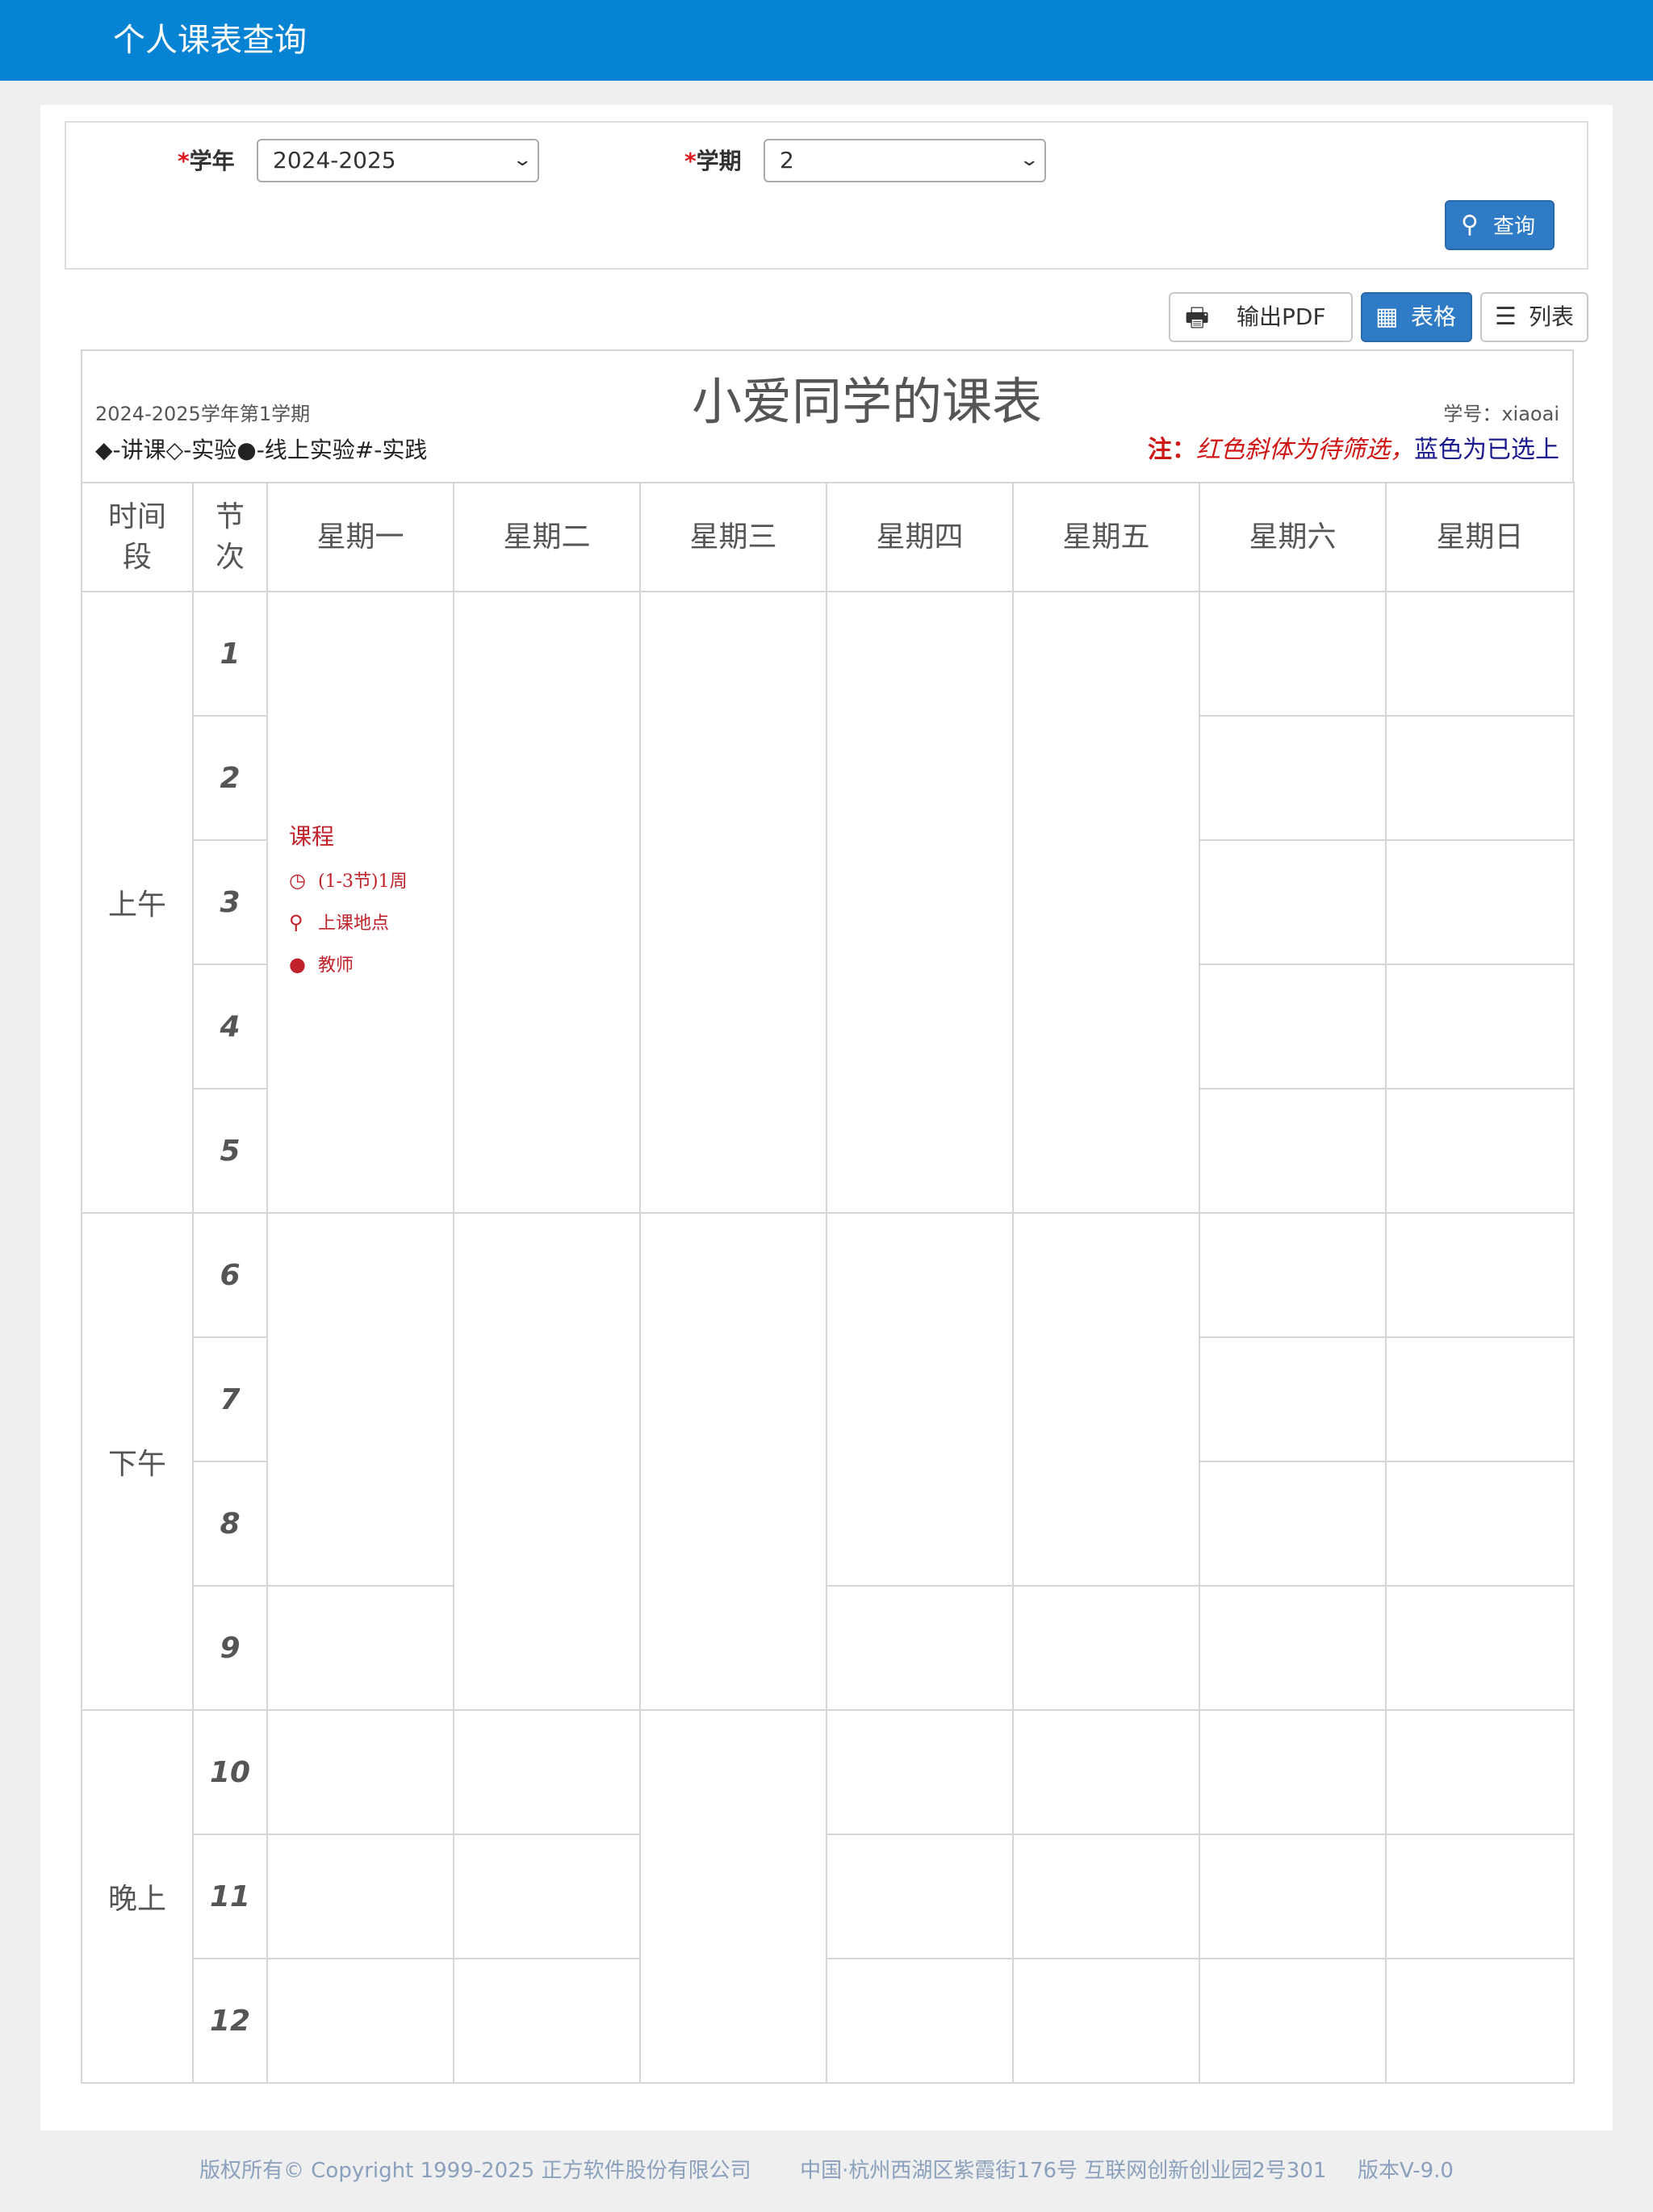 This screenshot has width=1653, height=2212. I want to click on slot-cell: 1, so click(230, 654).